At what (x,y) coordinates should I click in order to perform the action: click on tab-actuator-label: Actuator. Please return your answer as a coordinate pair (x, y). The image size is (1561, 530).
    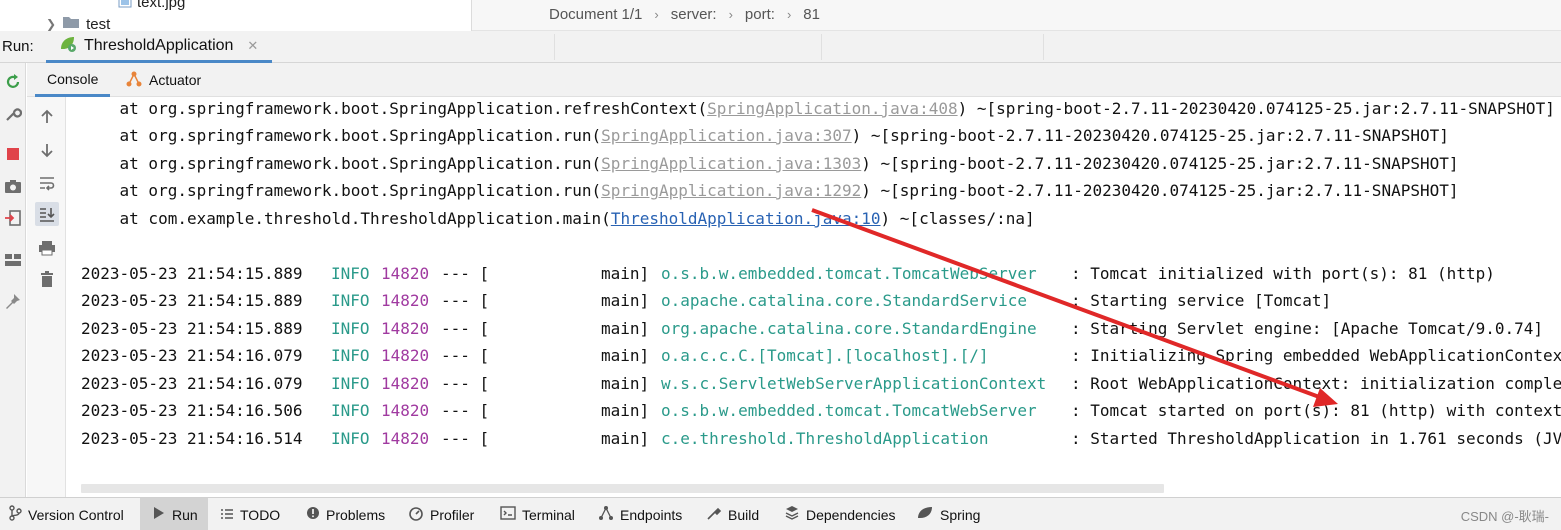
    Looking at the image, I should click on (175, 80).